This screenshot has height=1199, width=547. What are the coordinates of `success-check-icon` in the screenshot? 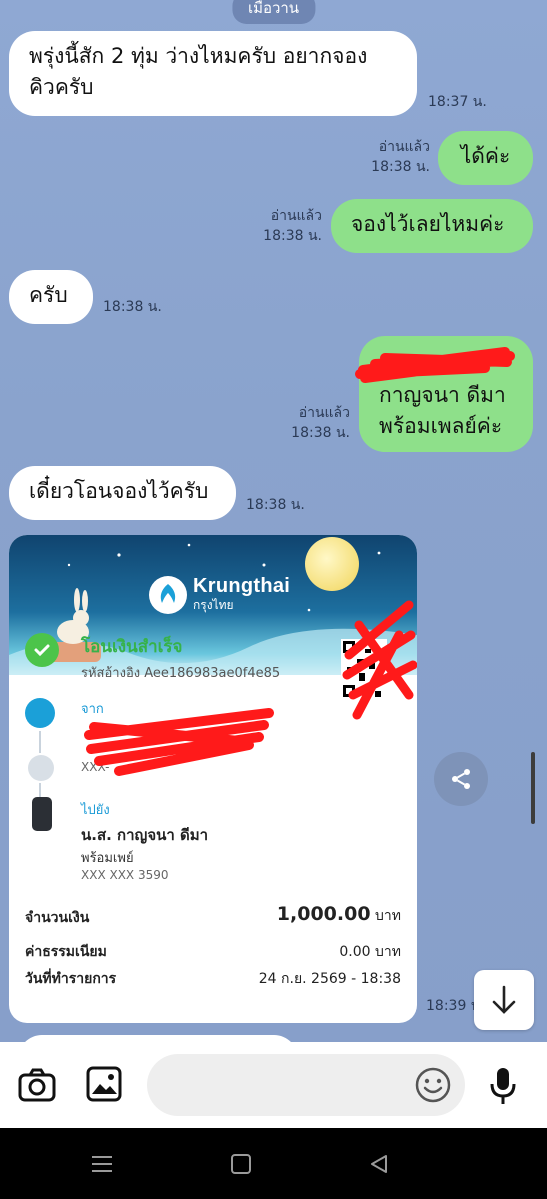 It's located at (42, 650).